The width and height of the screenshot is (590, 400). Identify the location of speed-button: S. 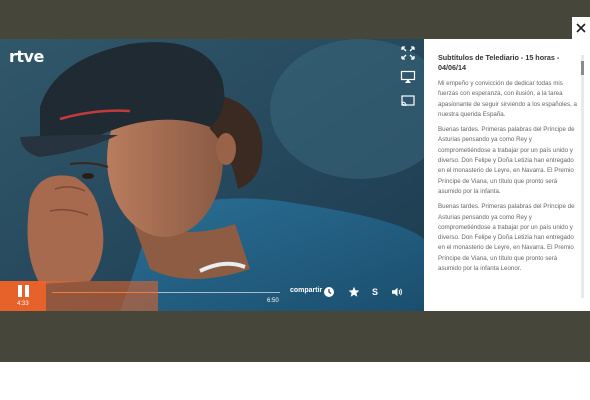
(375, 292).